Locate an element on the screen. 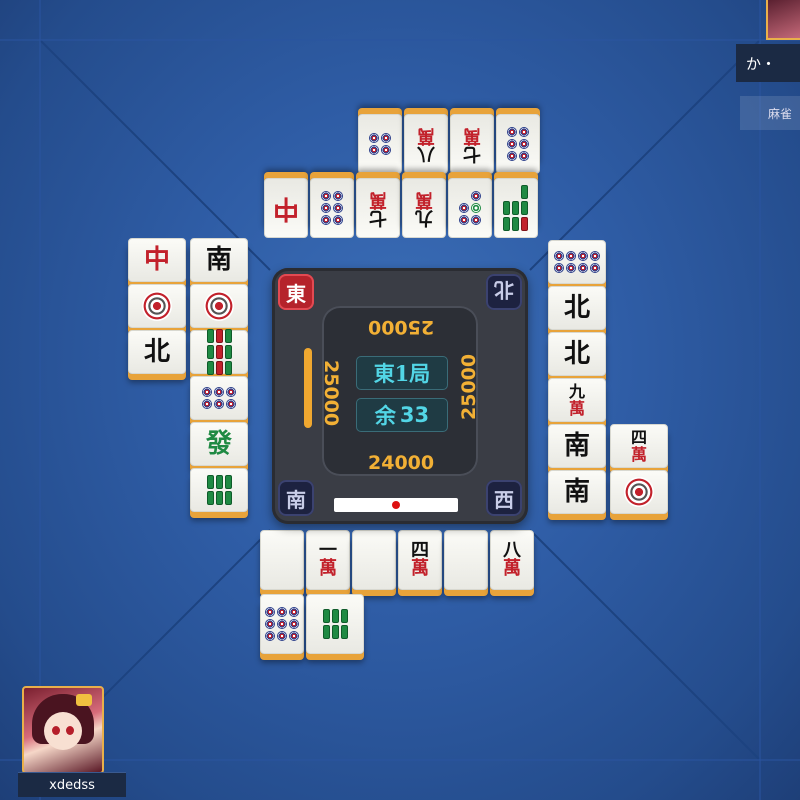 This screenshot has height=800, width=800. tile-right-1p is located at coordinates (639, 492).